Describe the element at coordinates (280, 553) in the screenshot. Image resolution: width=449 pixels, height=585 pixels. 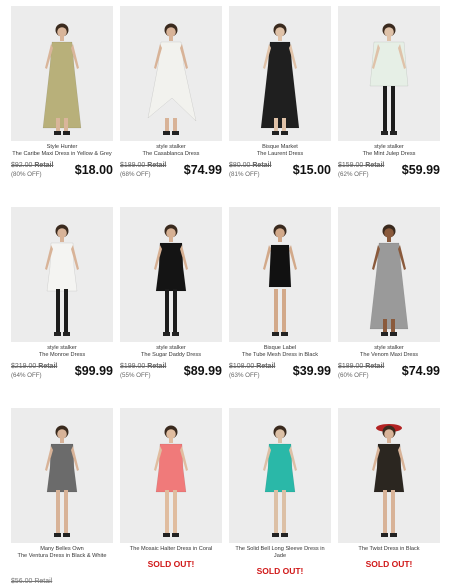
I see `product-name-link: The Solid Bell Long Sleeve Dress in Jade` at that location.